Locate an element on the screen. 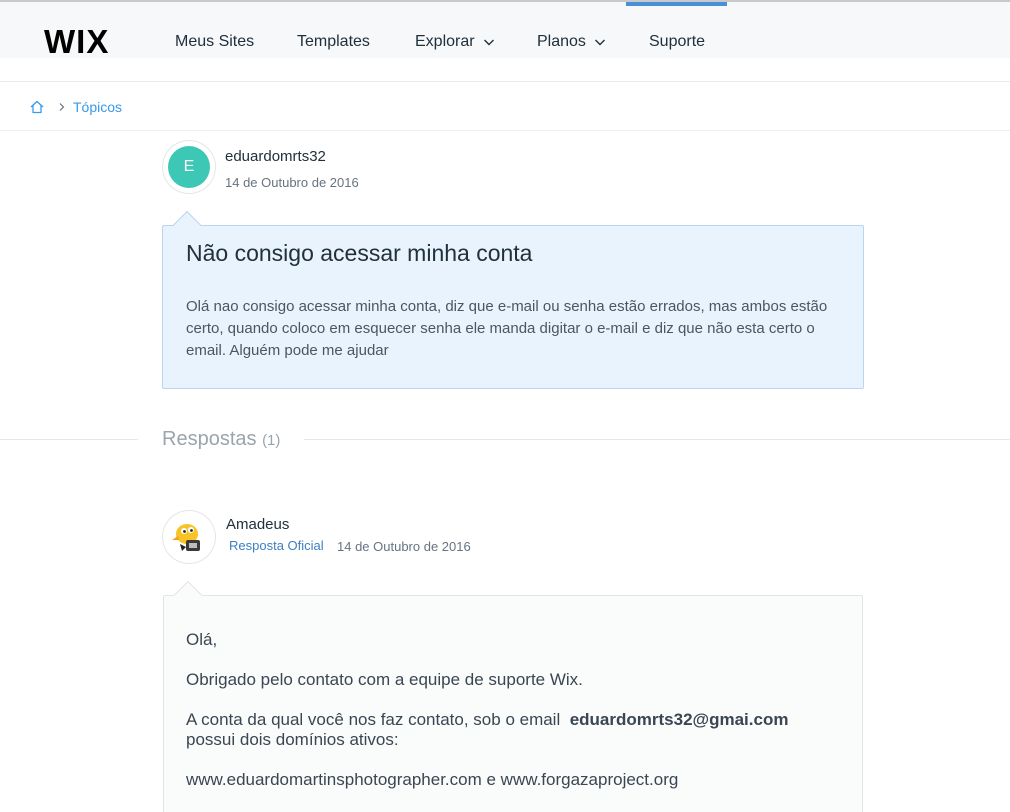 The image size is (1010, 812). nav-label: Explorar is located at coordinates (445, 41).